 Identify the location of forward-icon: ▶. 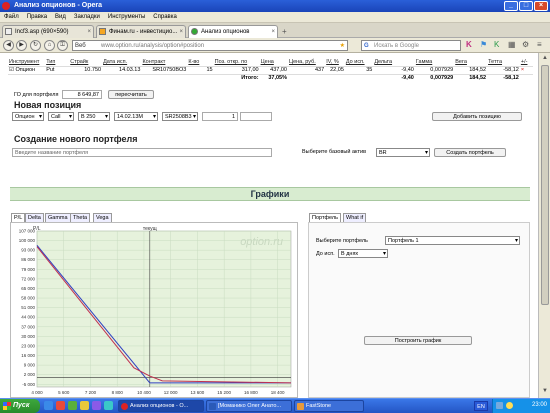
(21, 45).